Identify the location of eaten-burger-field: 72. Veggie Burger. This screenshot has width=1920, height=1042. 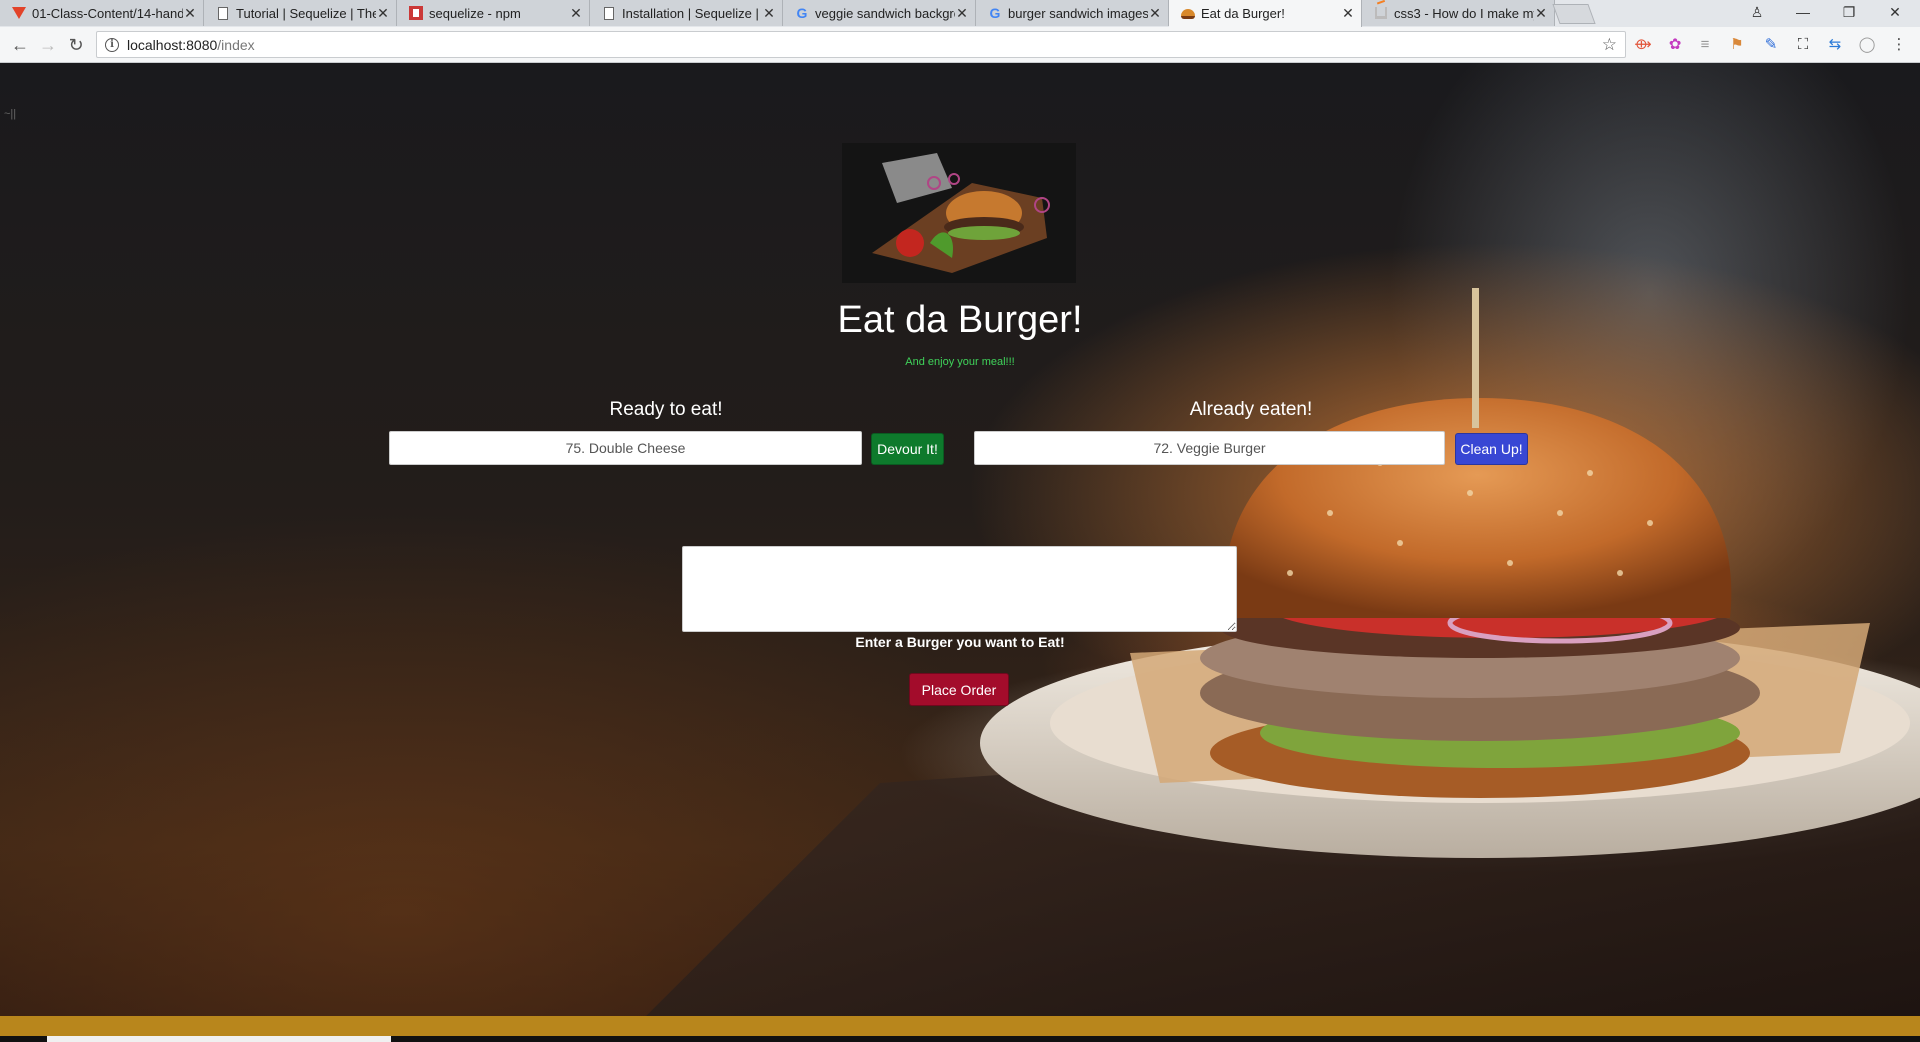
(1209, 448).